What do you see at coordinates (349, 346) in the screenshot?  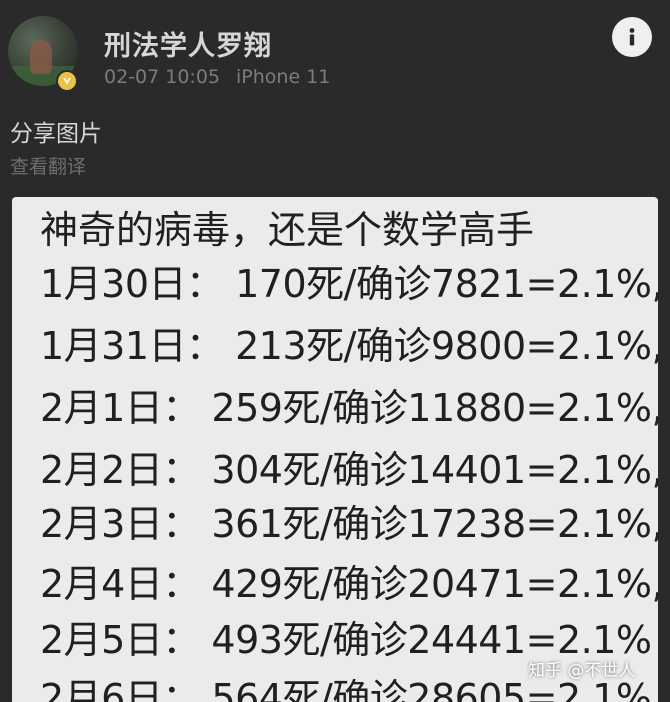 I see `note-line: 1月31日： 213死/确诊9800=2.1%,` at bounding box center [349, 346].